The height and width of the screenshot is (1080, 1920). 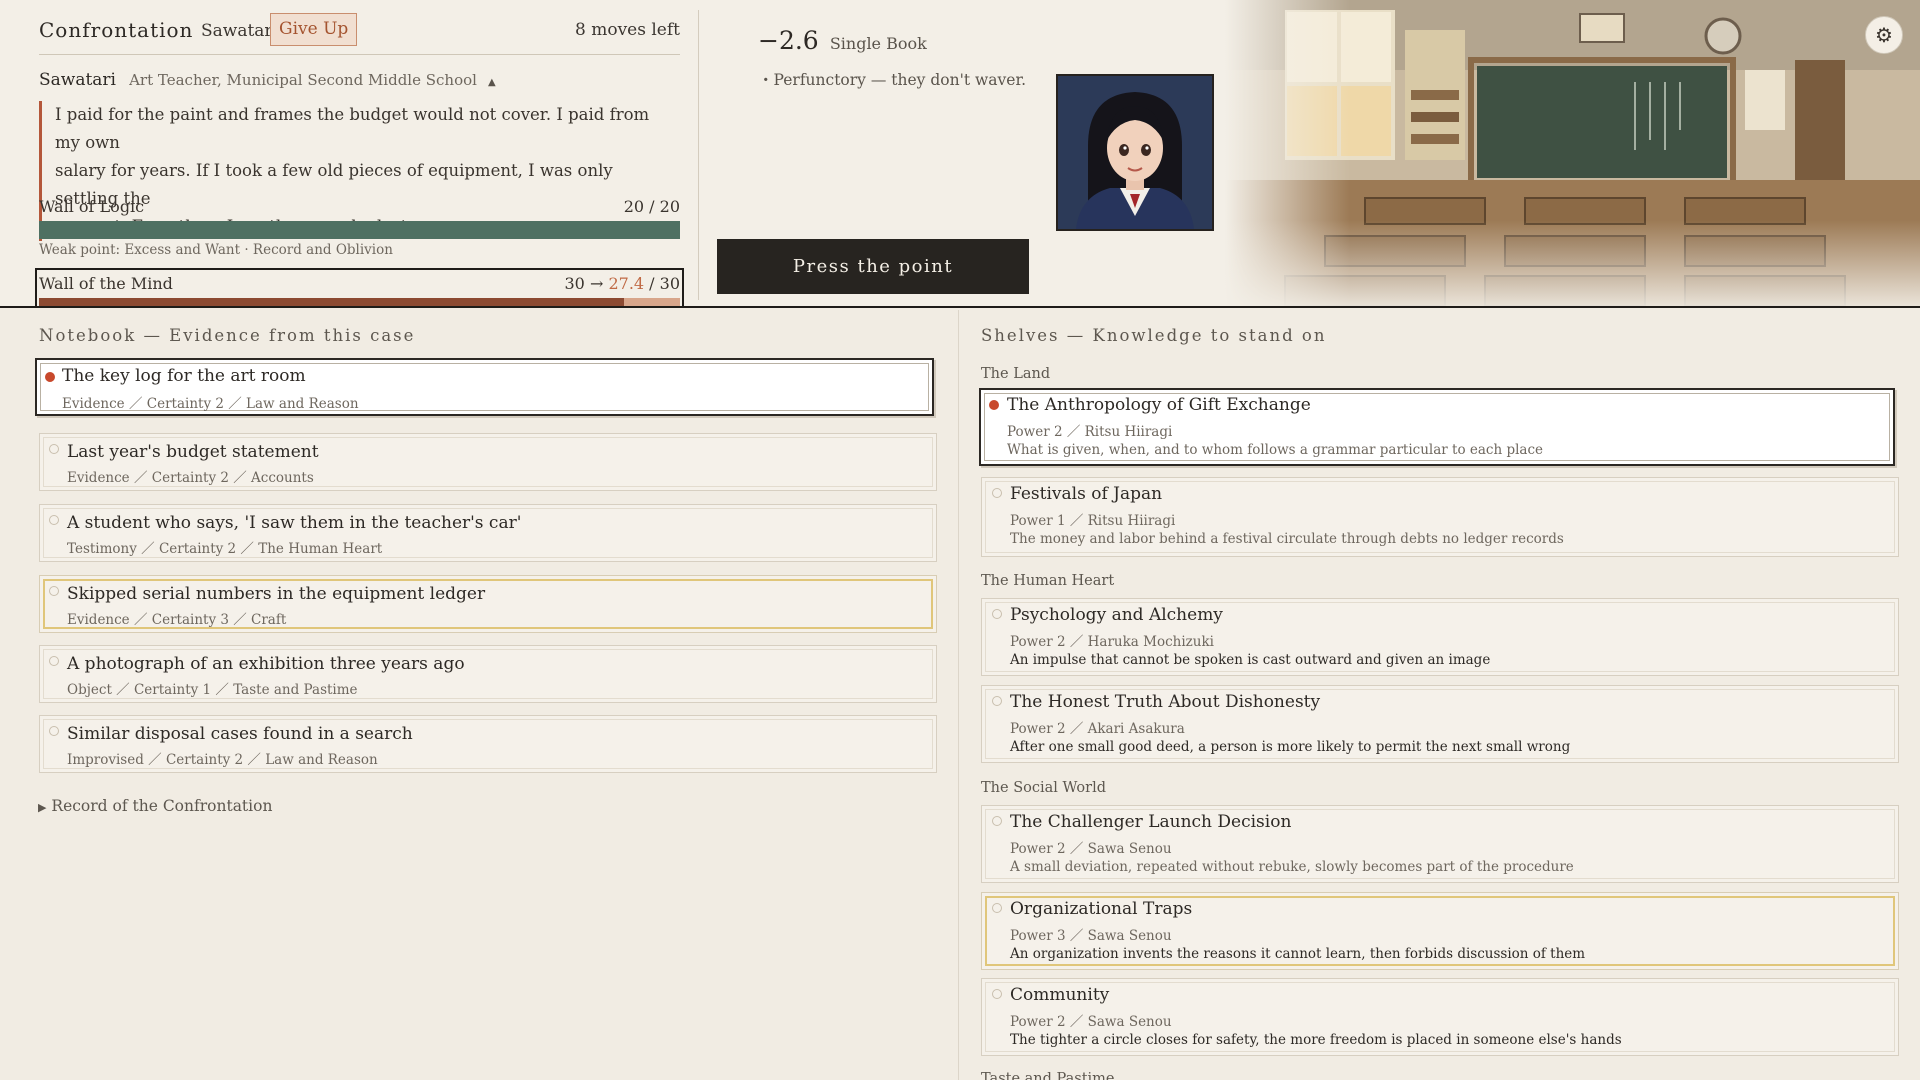 I want to click on opponent-portrait, so click(x=1135, y=152).